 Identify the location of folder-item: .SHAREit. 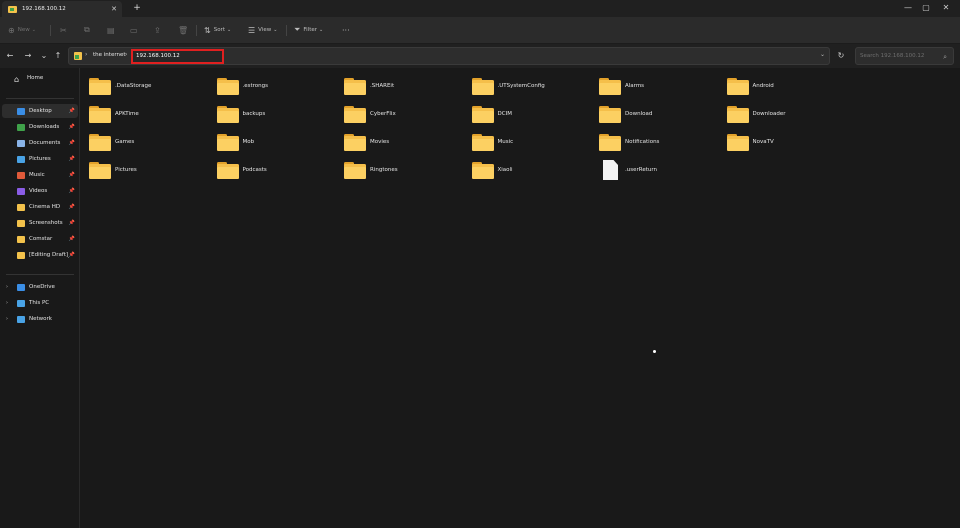
(396, 86).